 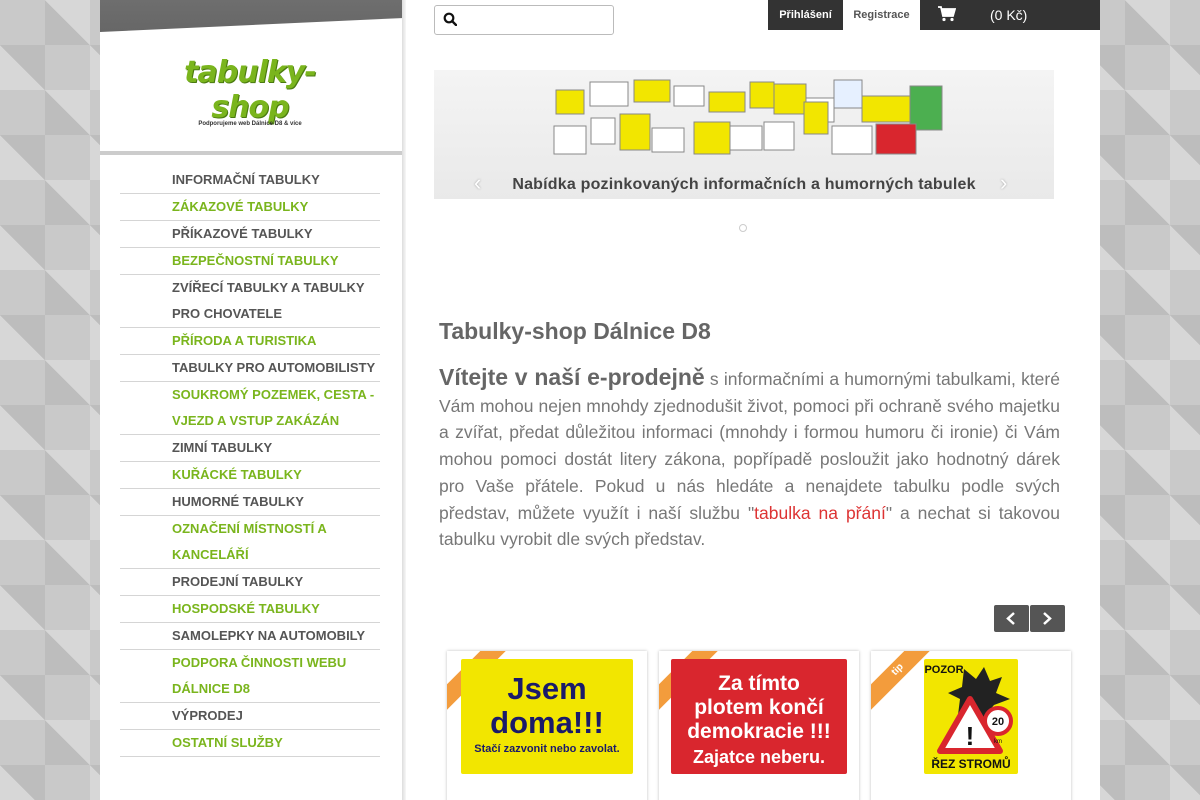 I want to click on carousel-next-button, so click(x=1047, y=618).